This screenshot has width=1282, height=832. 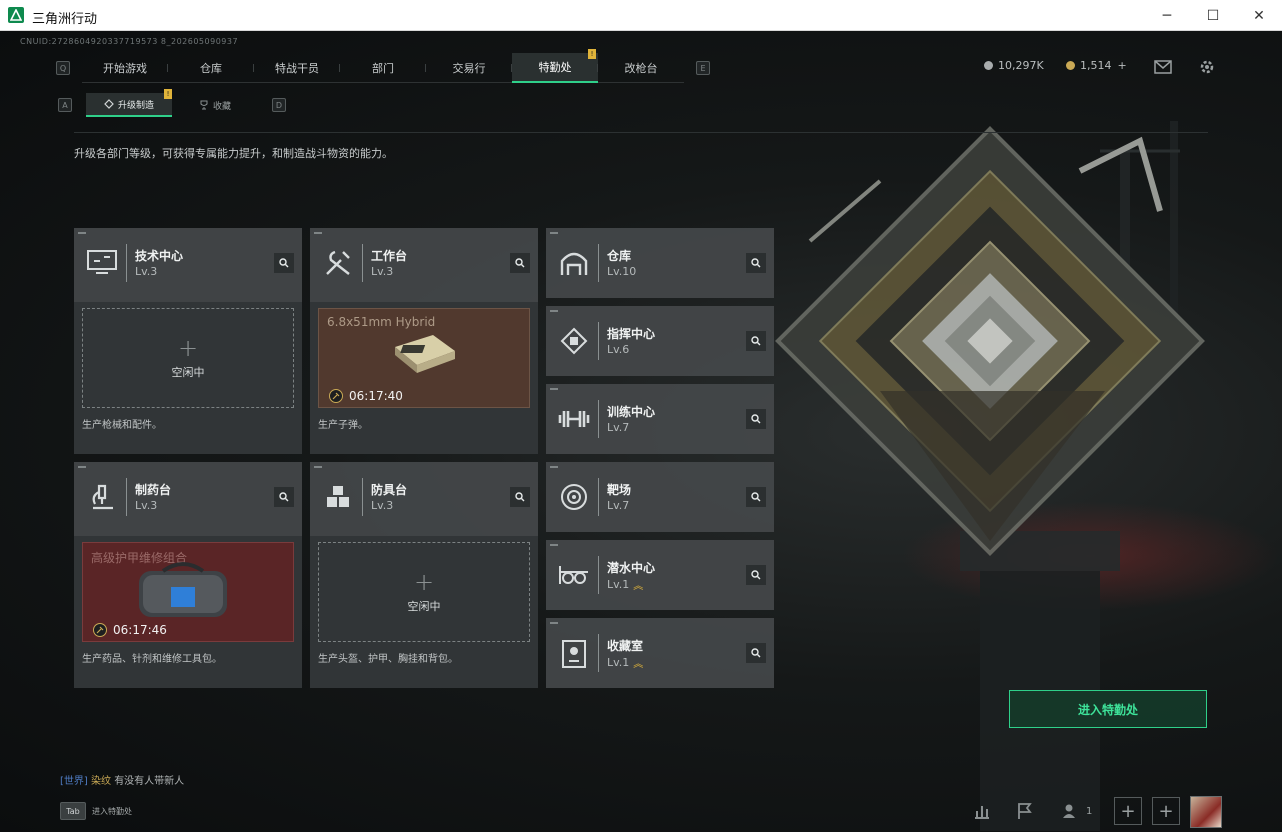 What do you see at coordinates (233, 153) in the screenshot?
I see `page-description: 升级各部门等级，可获得专属能力提升，和制造战斗物资的能力。` at bounding box center [233, 153].